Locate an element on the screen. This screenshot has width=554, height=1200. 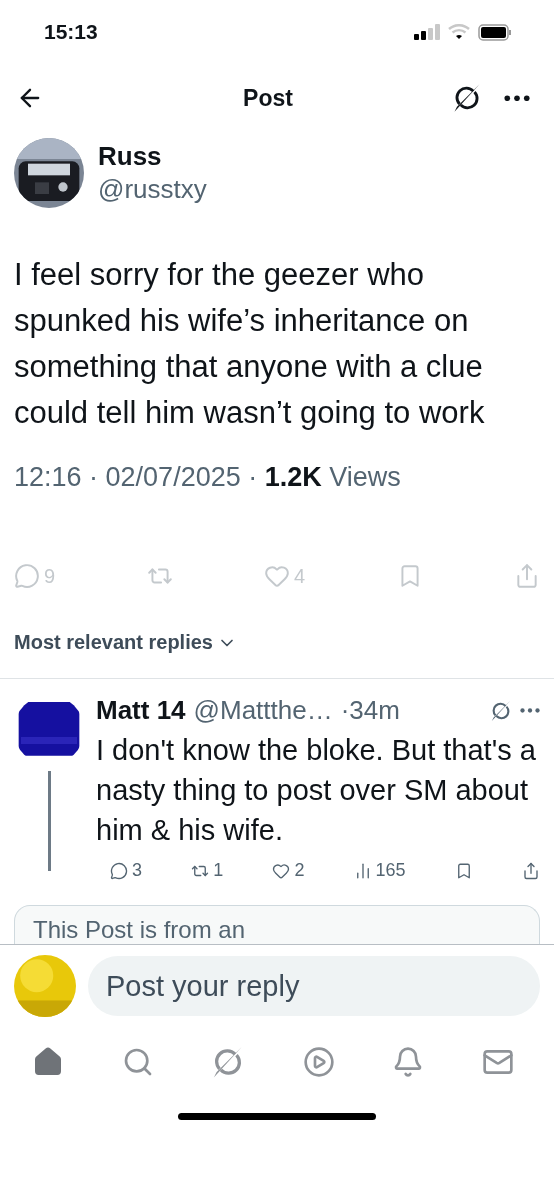
battery-icon is located at coordinates (495, 32).